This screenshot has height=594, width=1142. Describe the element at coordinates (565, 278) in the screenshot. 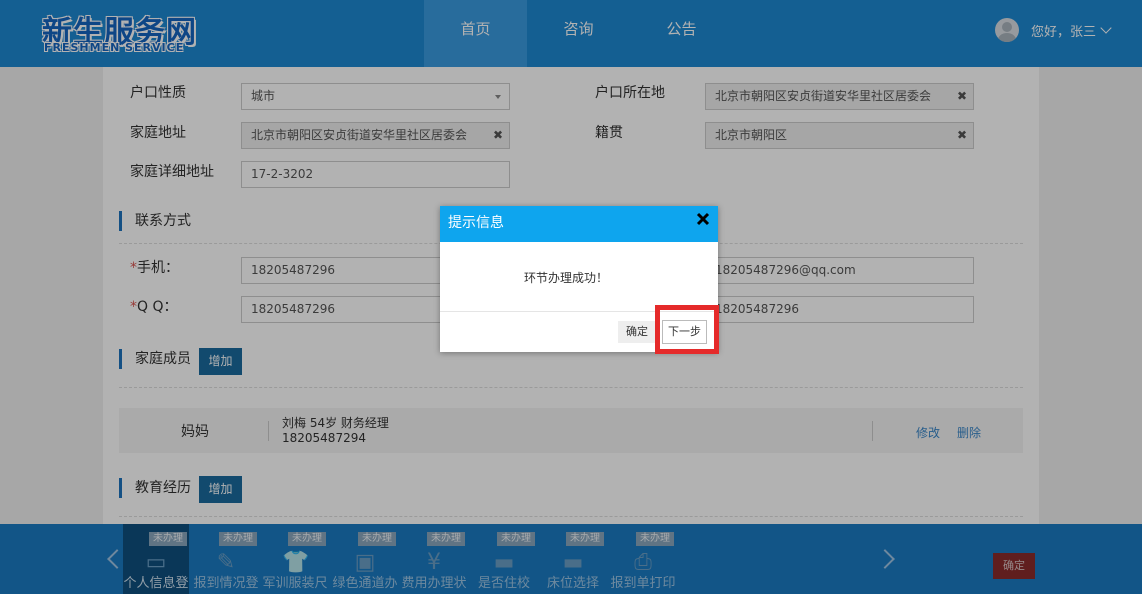

I see `dialog-message: 环节办理成功！` at that location.